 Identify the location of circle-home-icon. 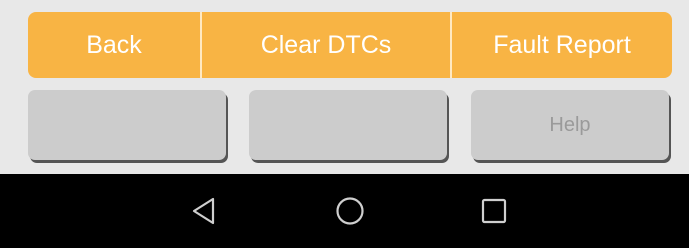
(350, 211).